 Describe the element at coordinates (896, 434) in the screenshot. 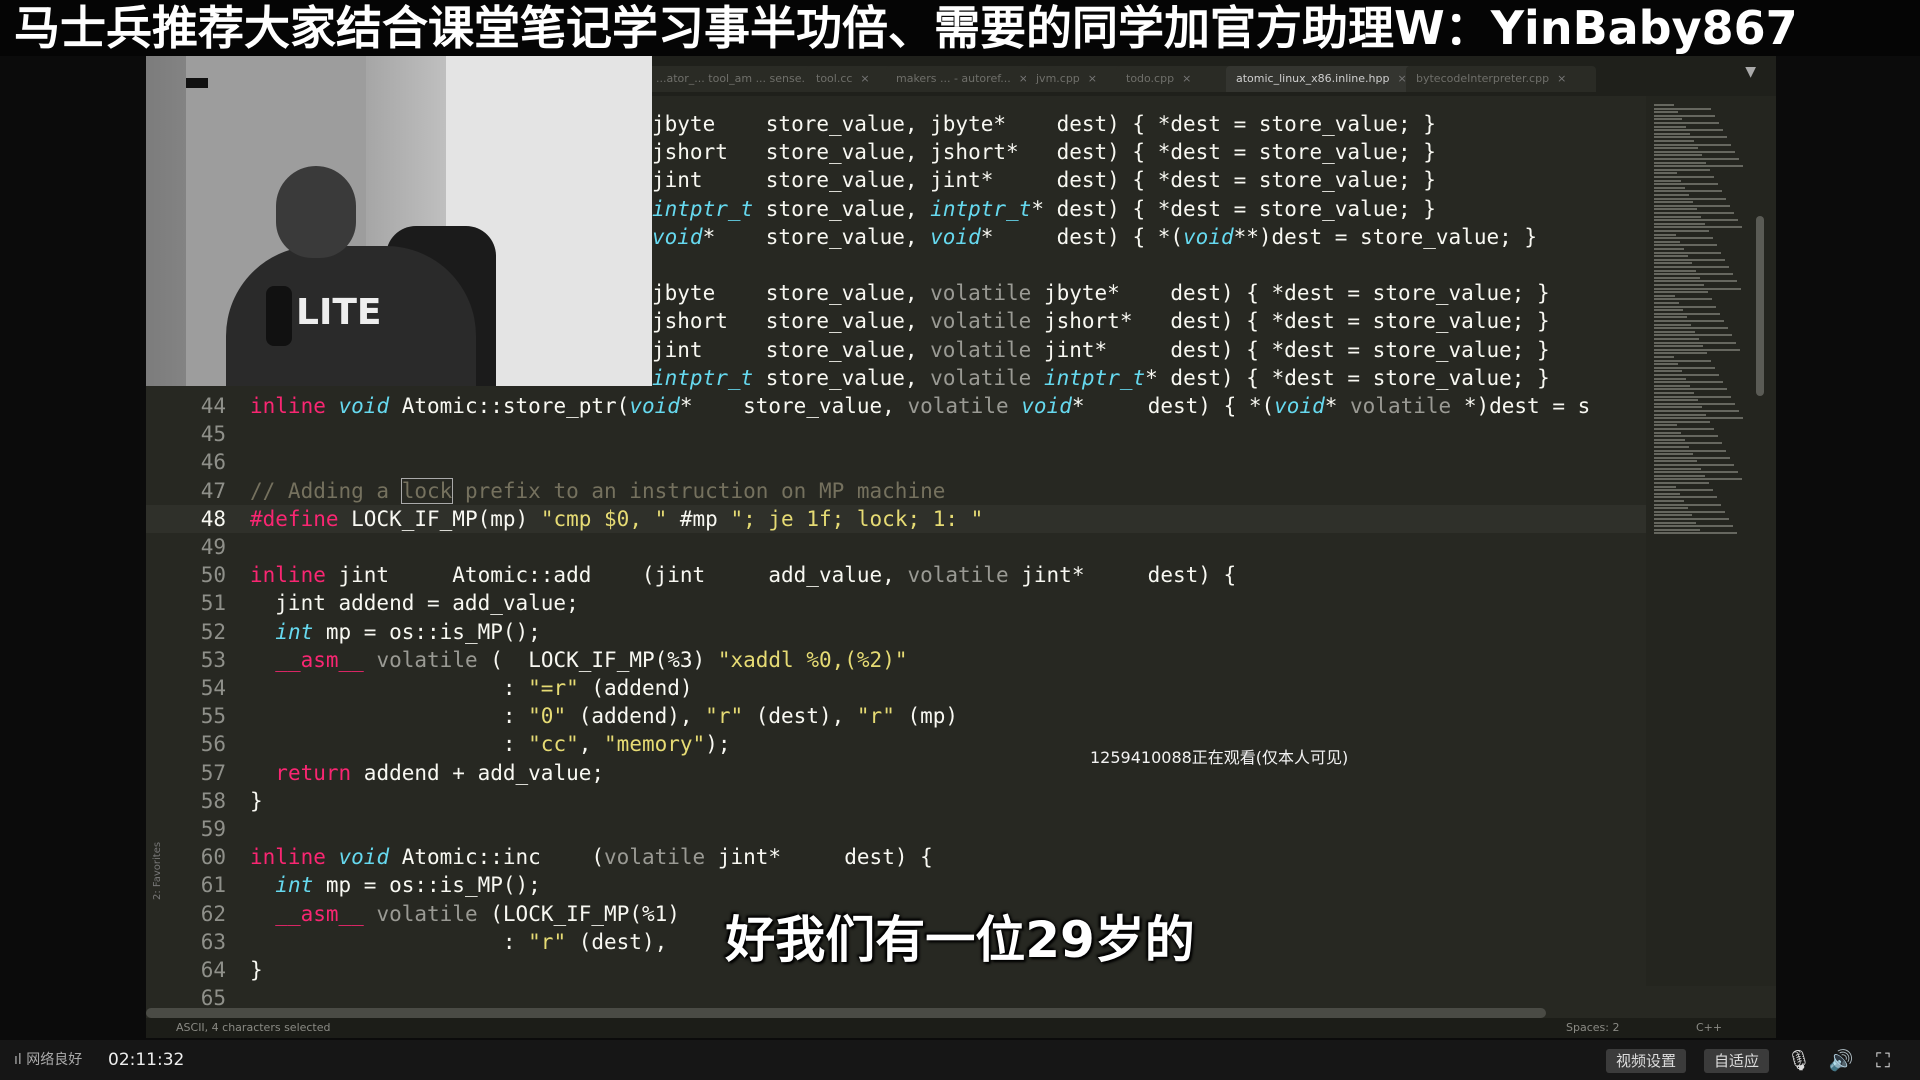

I see `code-line: 45` at that location.